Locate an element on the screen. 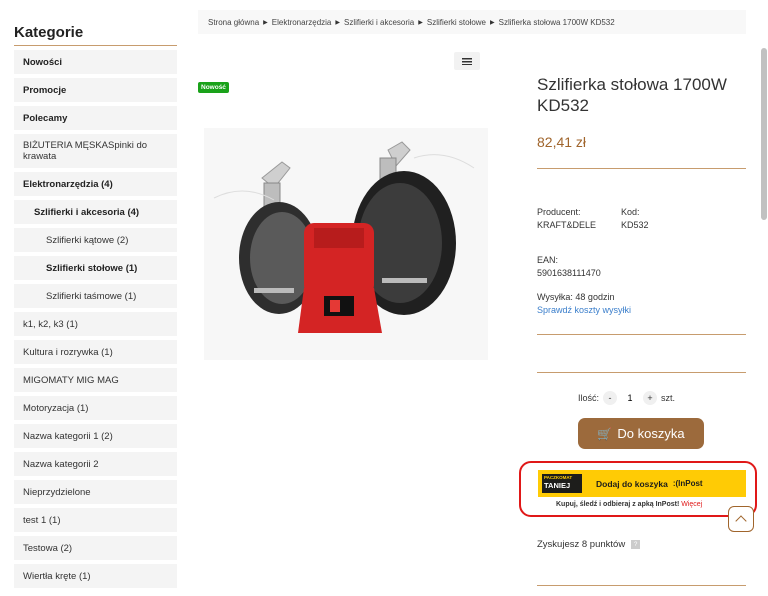 The height and width of the screenshot is (596, 768). sidebar-category-item: Promocje is located at coordinates (95, 90).